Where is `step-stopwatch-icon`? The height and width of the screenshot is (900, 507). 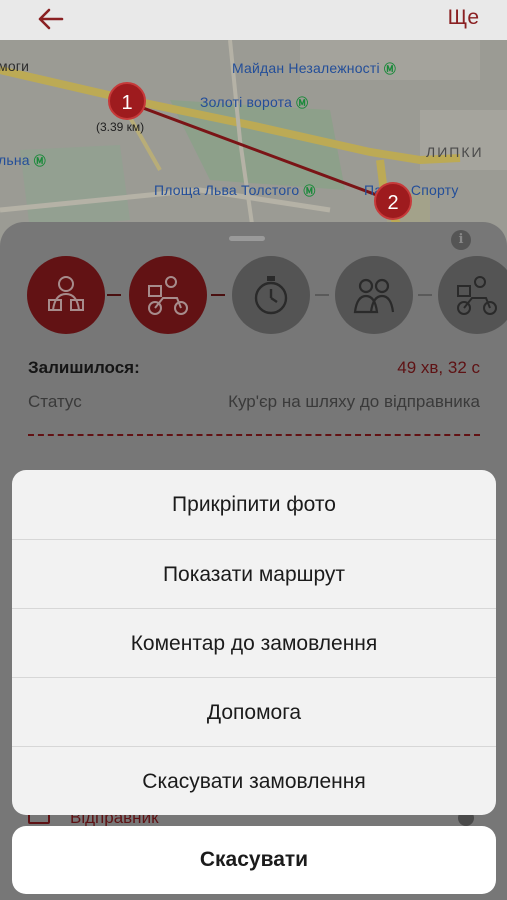 step-stopwatch-icon is located at coordinates (271, 295).